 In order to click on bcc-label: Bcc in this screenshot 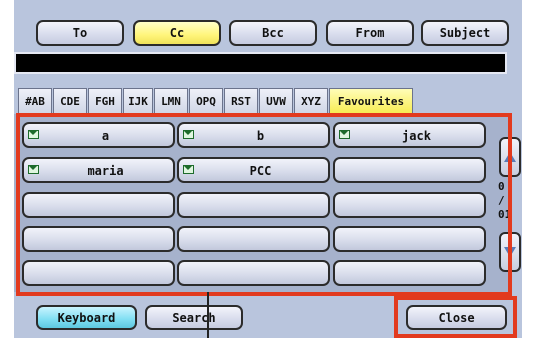, I will do `click(273, 33)`.